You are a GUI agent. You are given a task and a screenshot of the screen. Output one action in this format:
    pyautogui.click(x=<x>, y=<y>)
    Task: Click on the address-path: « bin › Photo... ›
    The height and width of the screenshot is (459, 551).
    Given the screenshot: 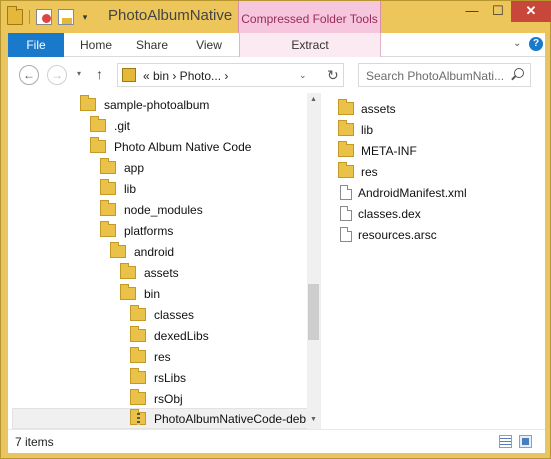 What is the action you would take?
    pyautogui.click(x=185, y=76)
    